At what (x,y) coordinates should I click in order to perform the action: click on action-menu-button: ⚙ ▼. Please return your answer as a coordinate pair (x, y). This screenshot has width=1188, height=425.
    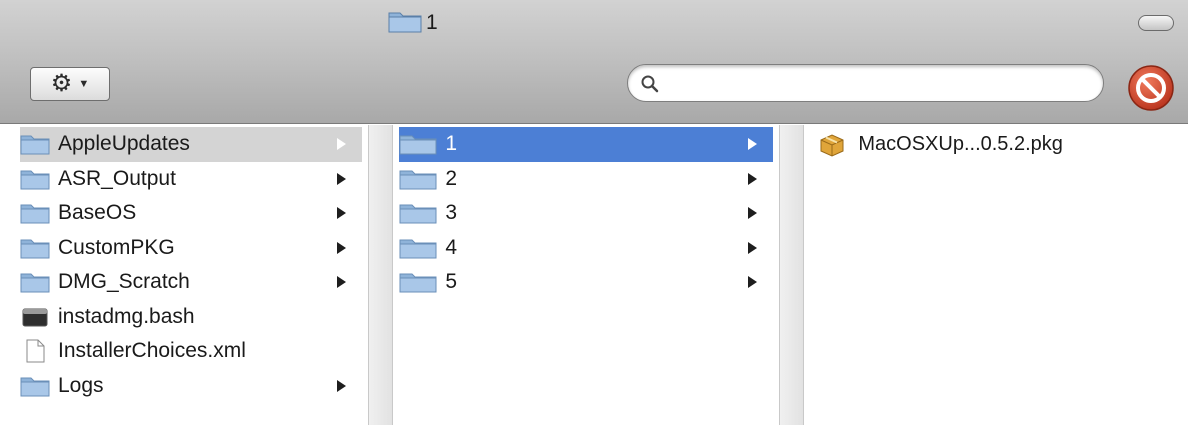
    Looking at the image, I should click on (70, 84).